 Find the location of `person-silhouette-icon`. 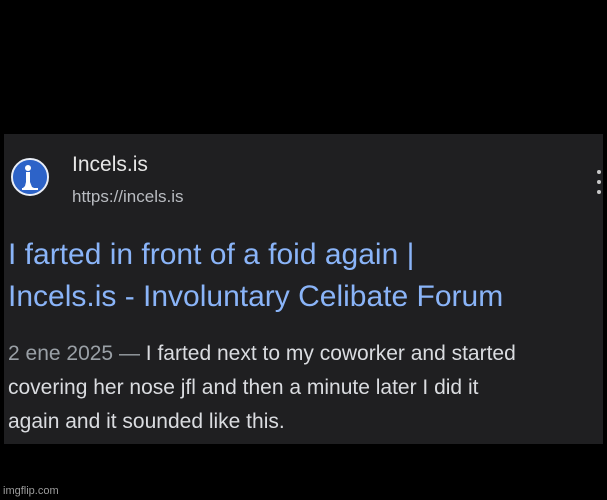

person-silhouette-icon is located at coordinates (30, 177).